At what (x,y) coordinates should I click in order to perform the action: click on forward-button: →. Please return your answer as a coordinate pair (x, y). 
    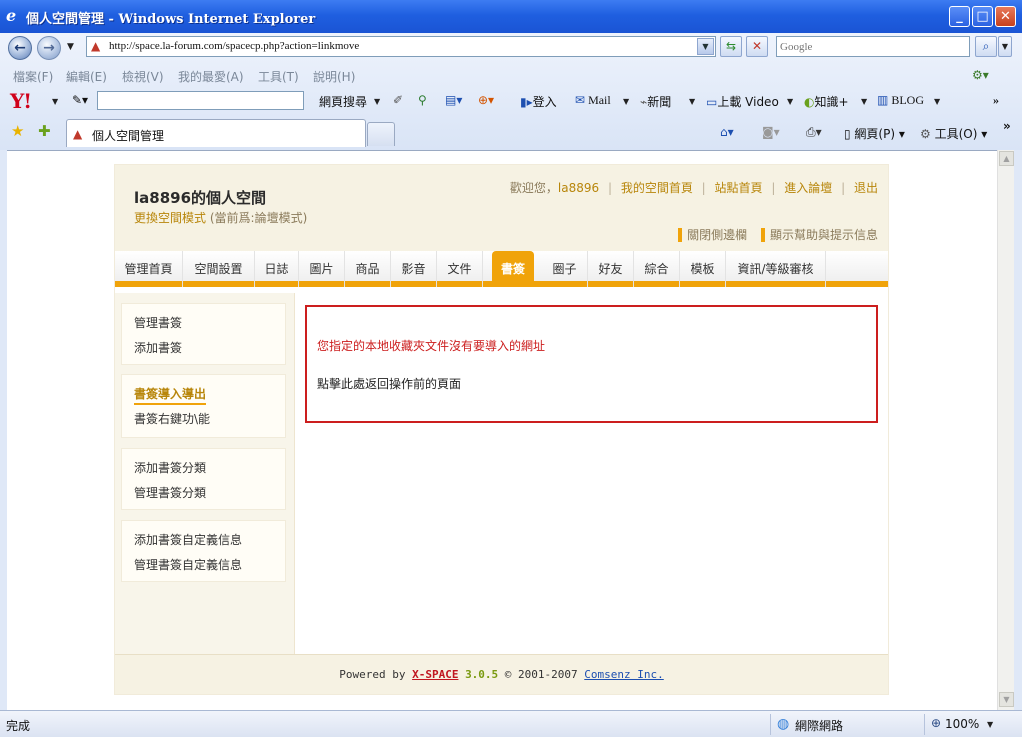
    Looking at the image, I should click on (49, 48).